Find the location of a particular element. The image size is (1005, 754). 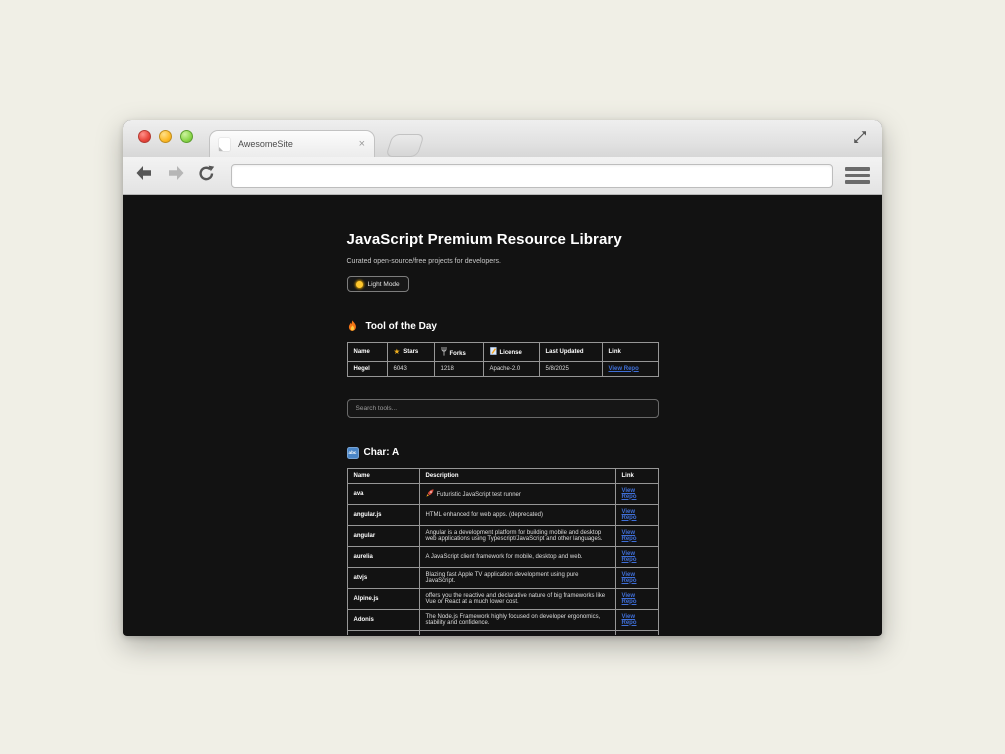

abc-icon: abc is located at coordinates (352, 452).